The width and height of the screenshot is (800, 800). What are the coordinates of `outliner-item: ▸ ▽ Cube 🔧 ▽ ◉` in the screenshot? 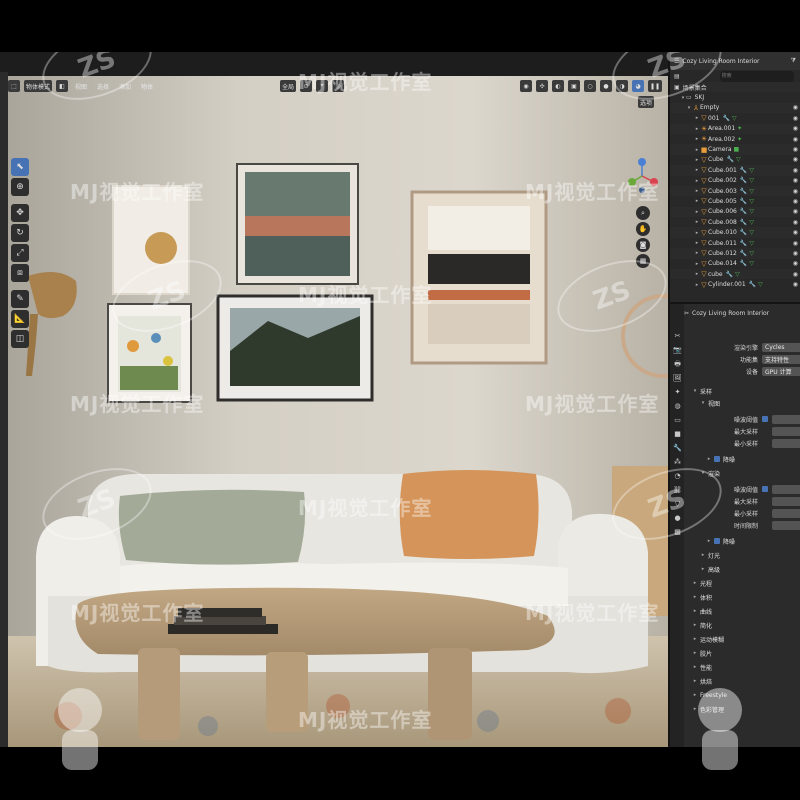 It's located at (735, 160).